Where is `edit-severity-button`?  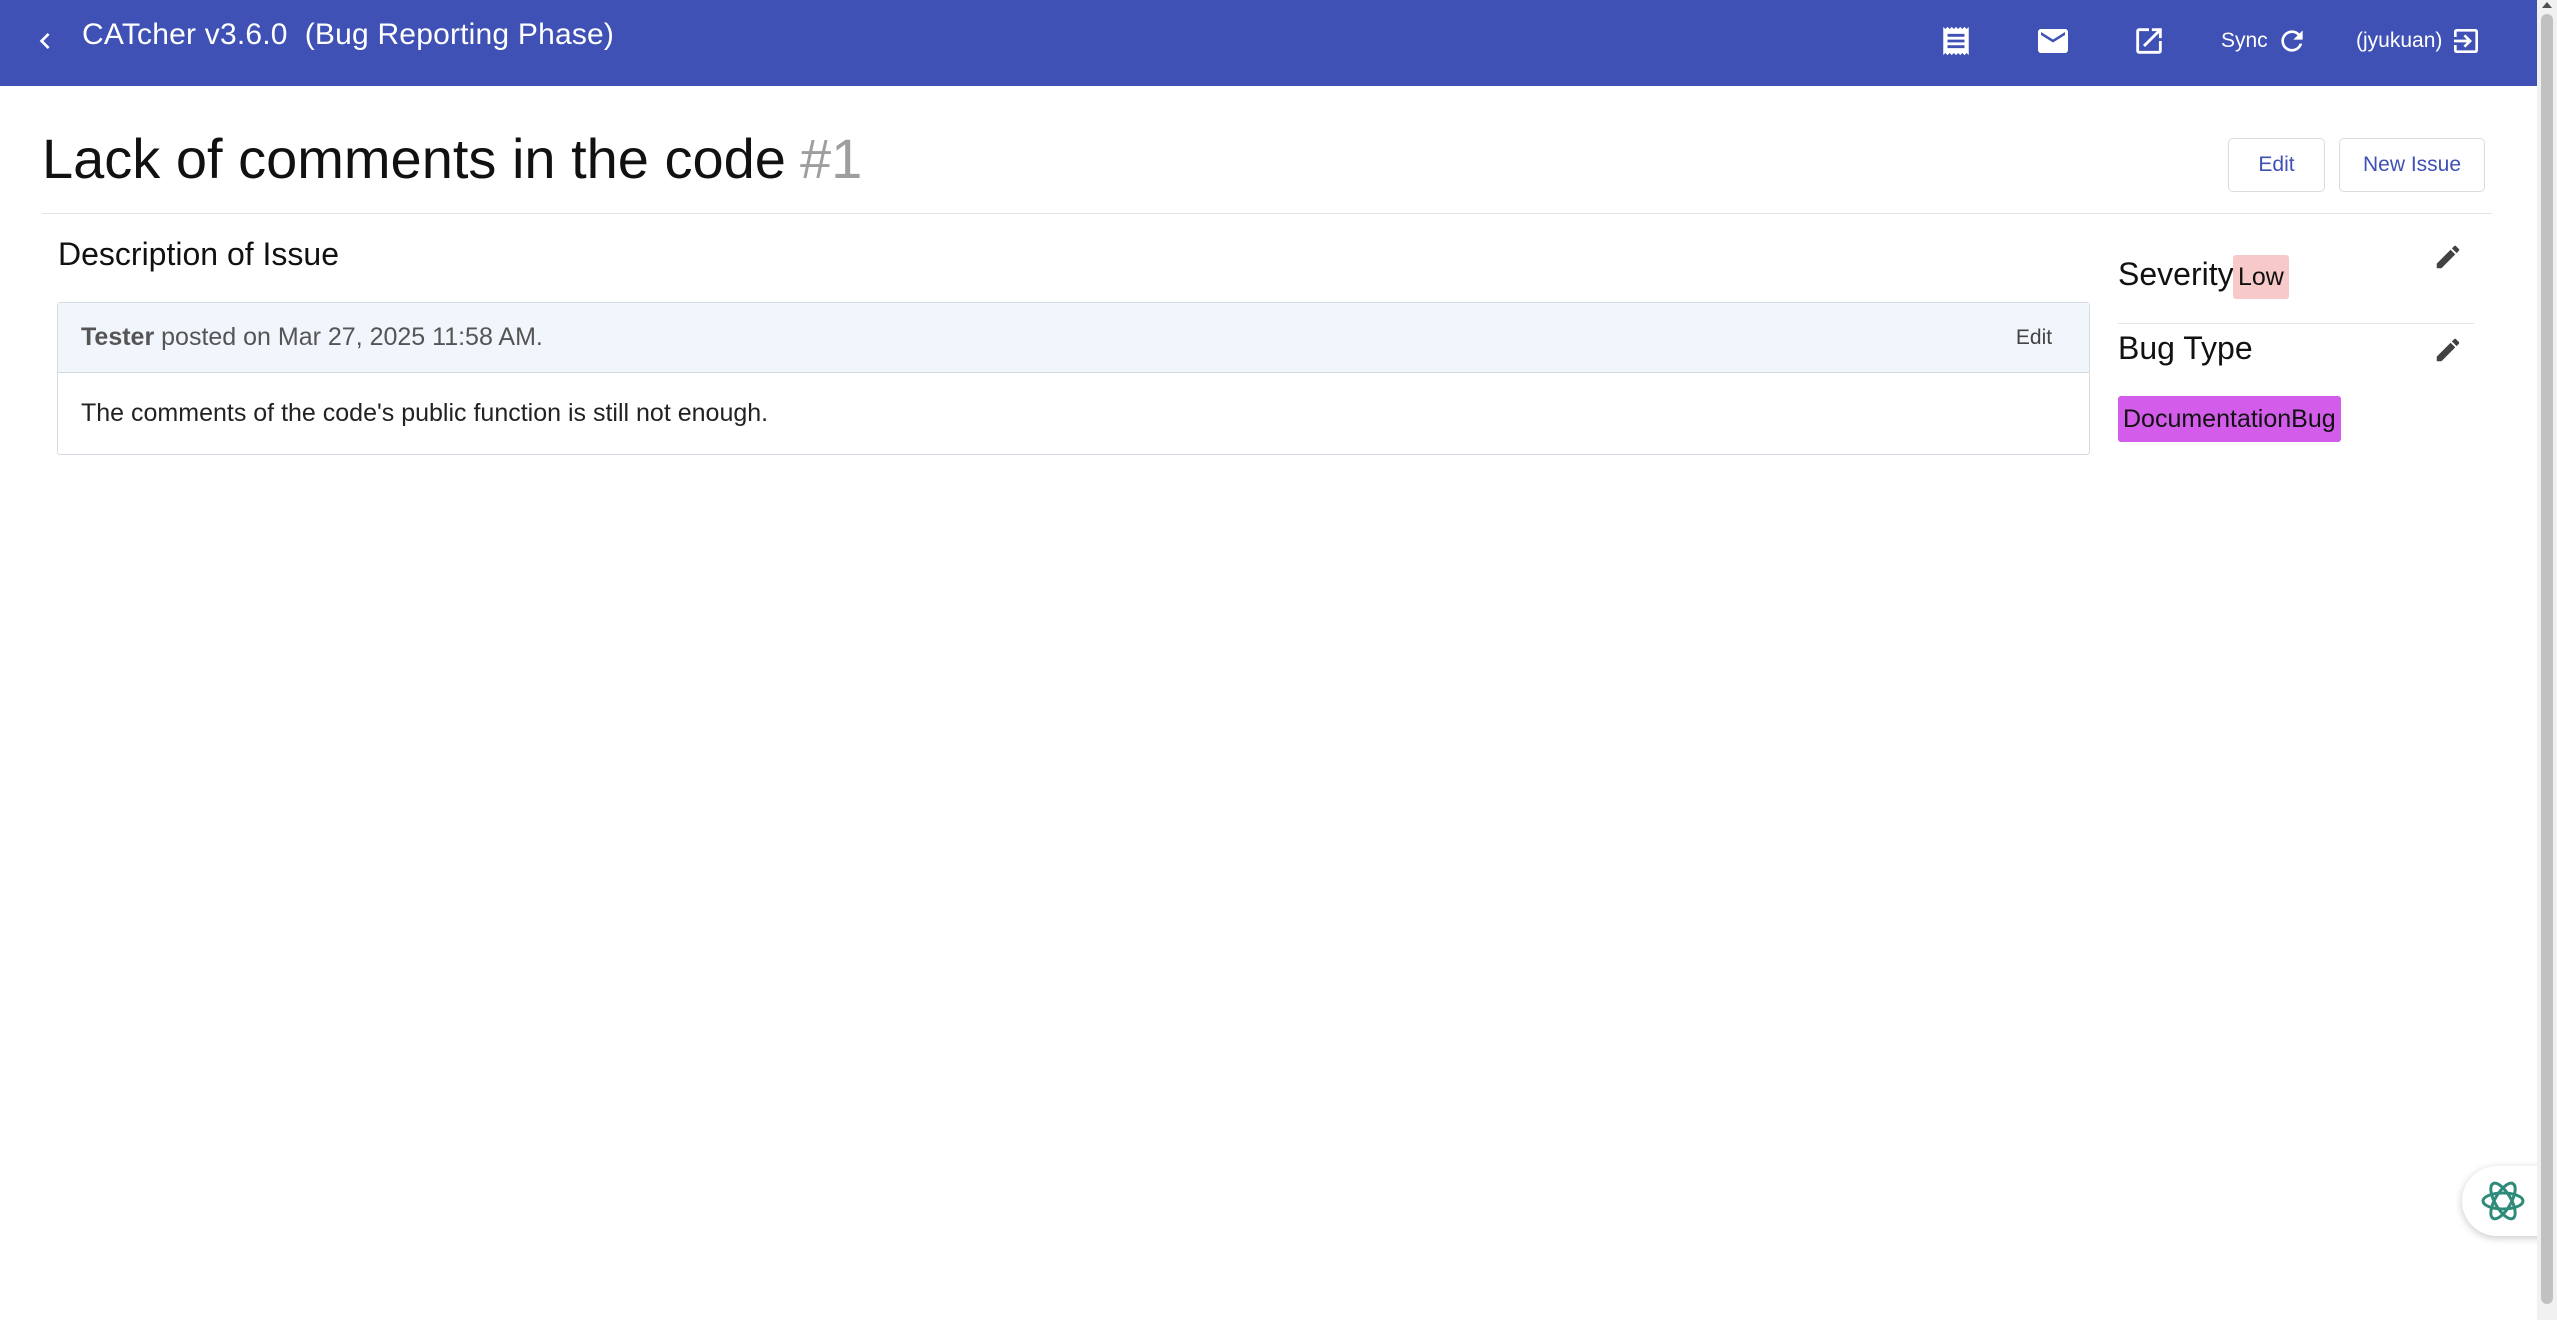
edit-severity-button is located at coordinates (2448, 257).